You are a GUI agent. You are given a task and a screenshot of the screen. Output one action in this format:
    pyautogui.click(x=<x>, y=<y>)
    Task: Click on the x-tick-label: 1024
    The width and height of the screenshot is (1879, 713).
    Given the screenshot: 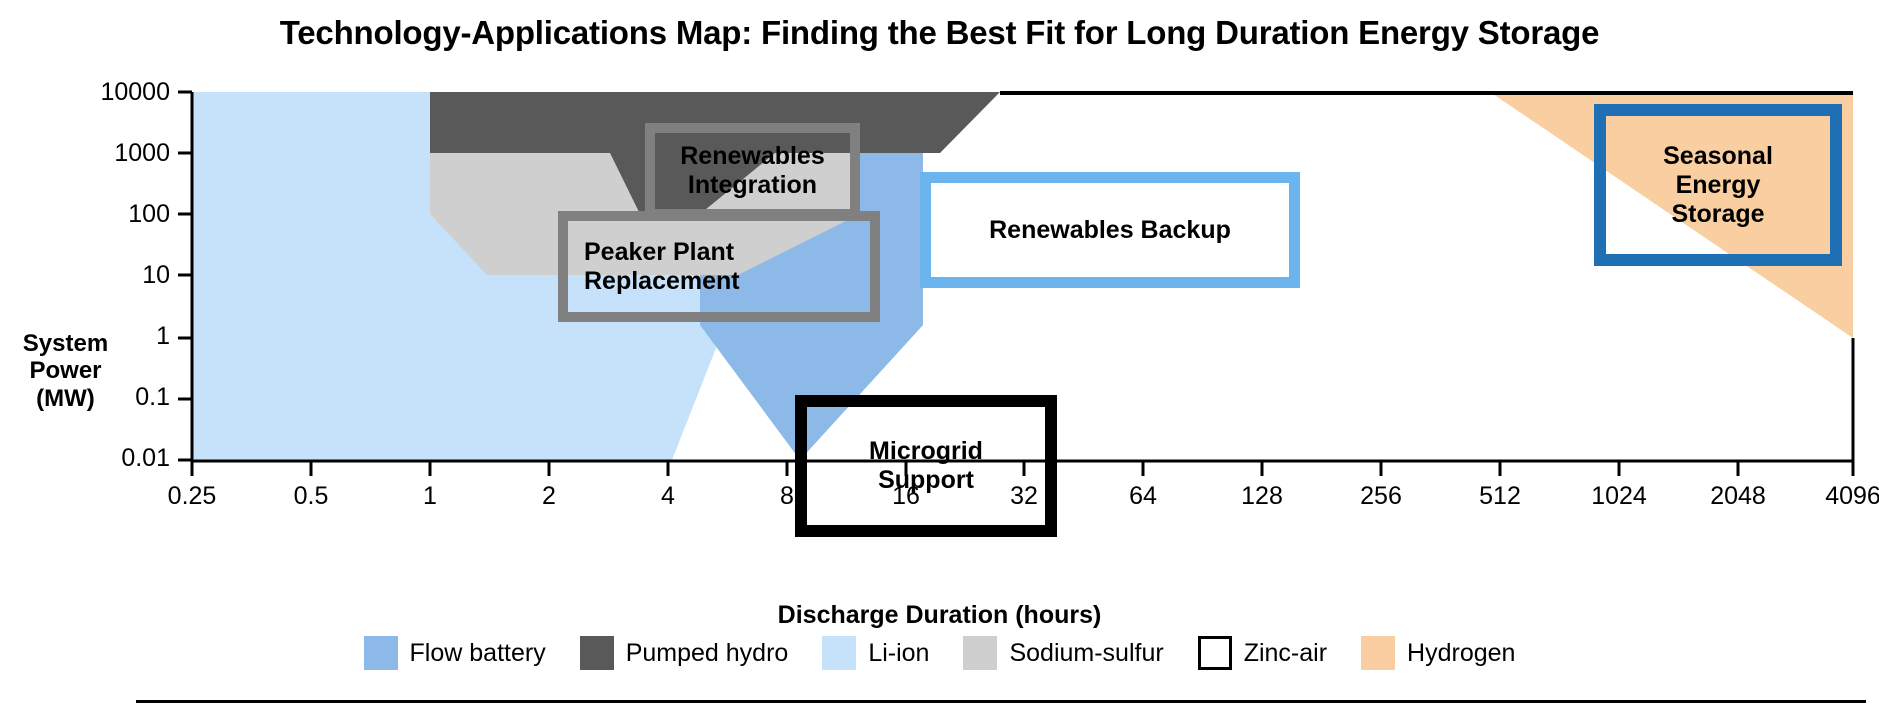 What is the action you would take?
    pyautogui.click(x=1619, y=496)
    